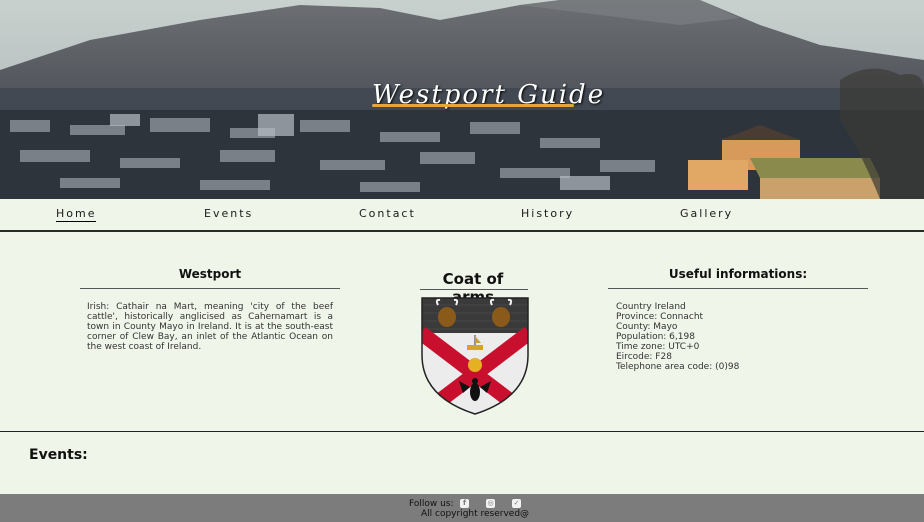  What do you see at coordinates (738, 288) in the screenshot?
I see `info-rule` at bounding box center [738, 288].